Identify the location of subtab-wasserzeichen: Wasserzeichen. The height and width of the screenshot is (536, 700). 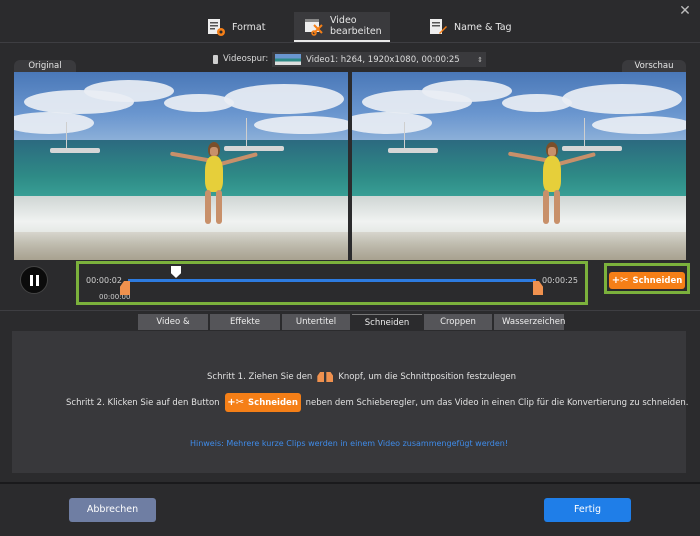
(529, 322).